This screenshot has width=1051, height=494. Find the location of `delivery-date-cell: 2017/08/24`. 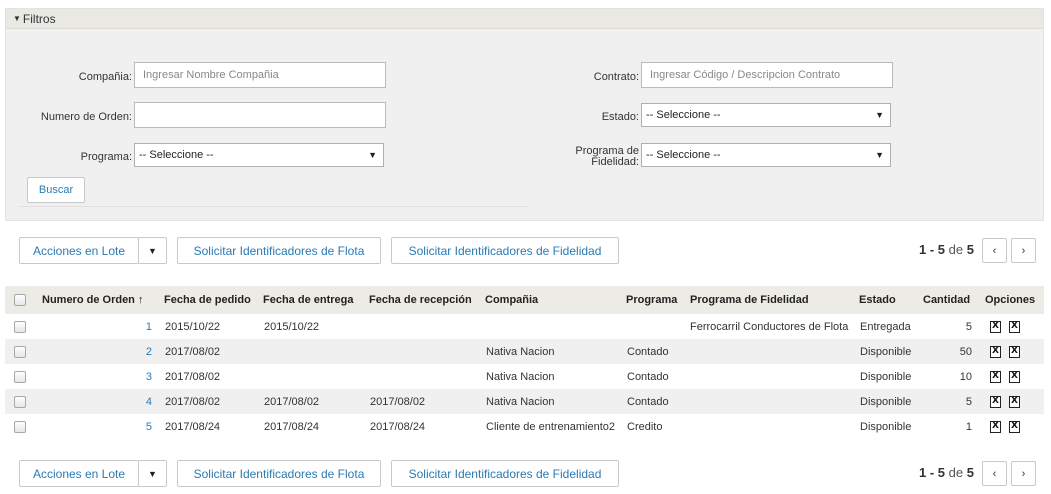

delivery-date-cell: 2017/08/24 is located at coordinates (292, 426).